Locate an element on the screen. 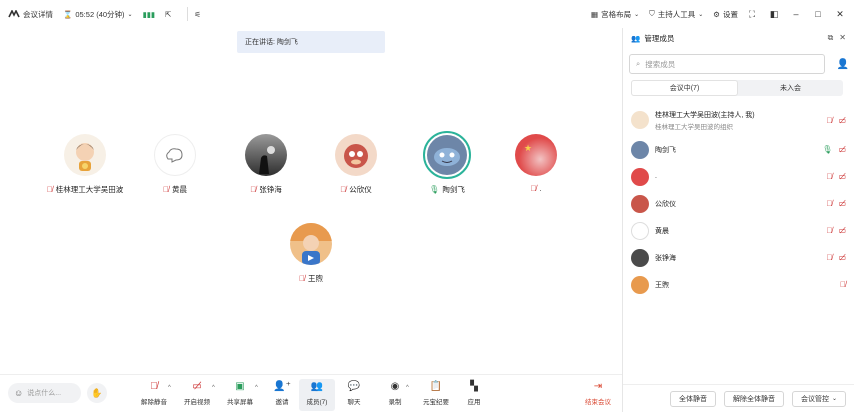 The width and height of the screenshot is (854, 412). meeting-info-link: 会议详情 is located at coordinates (38, 14).